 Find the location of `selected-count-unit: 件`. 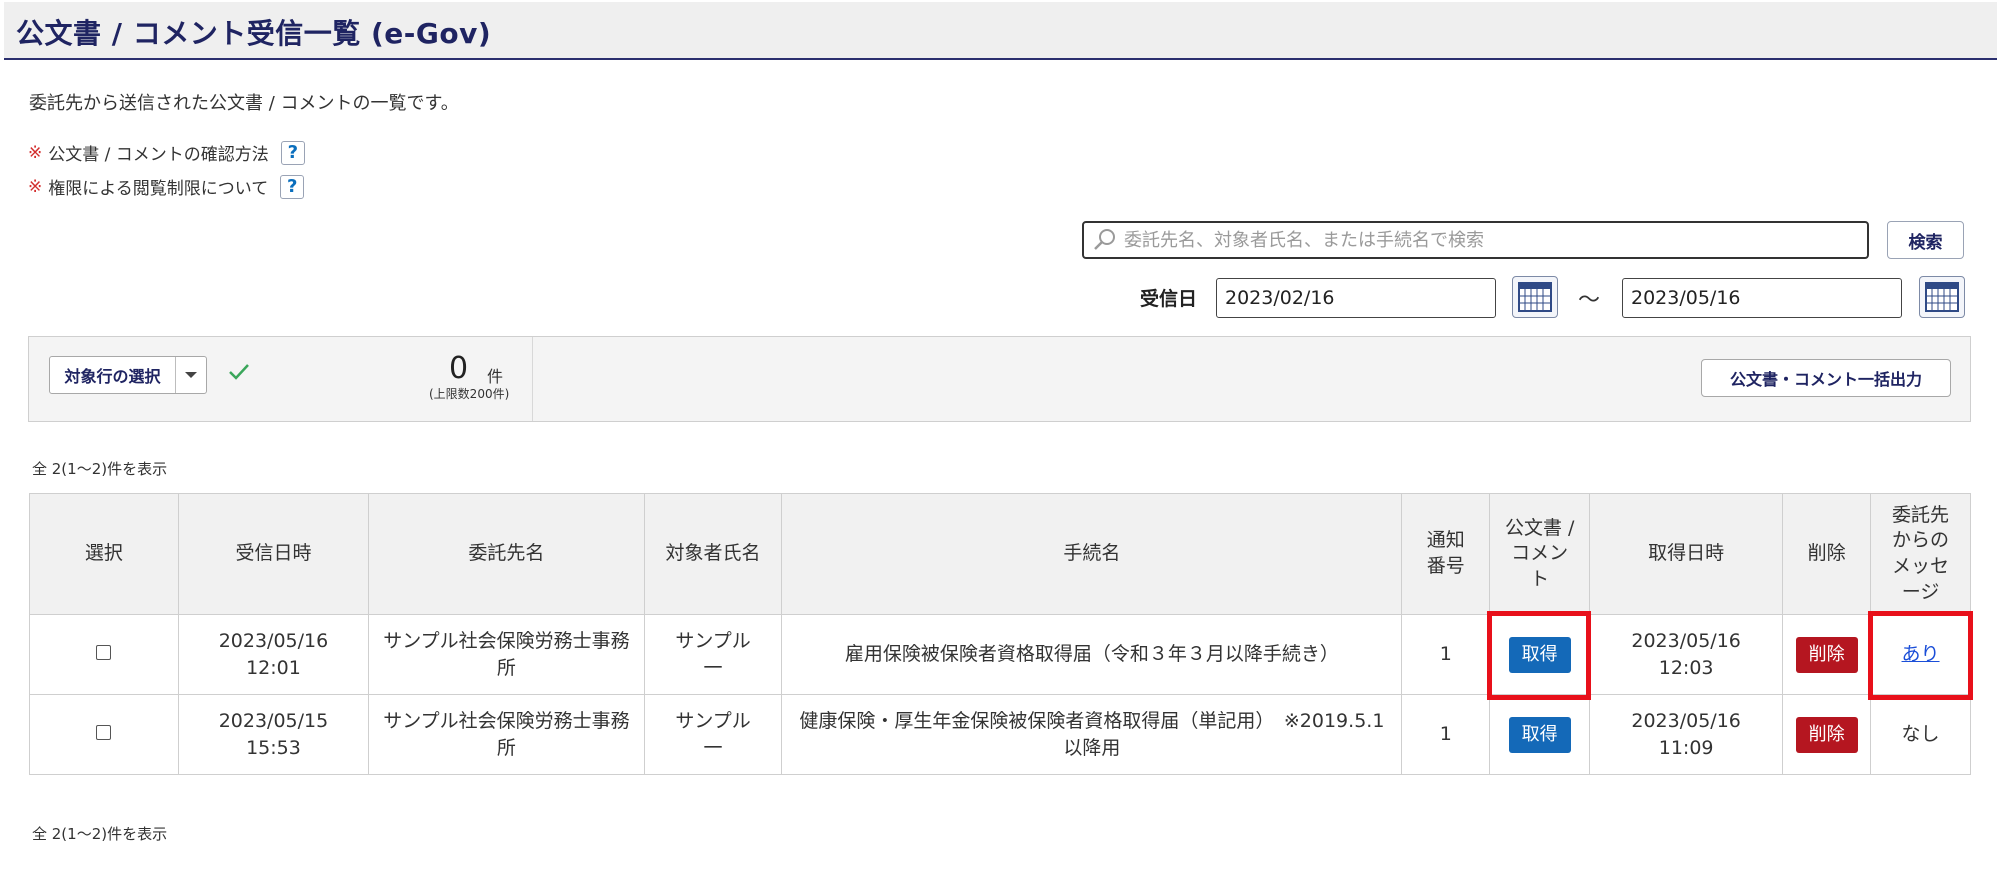

selected-count-unit: 件 is located at coordinates (495, 376).